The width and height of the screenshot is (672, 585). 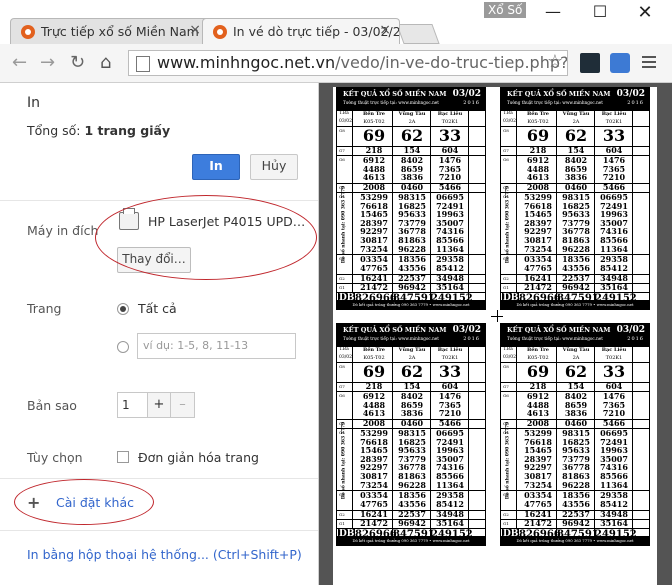 What do you see at coordinates (342, 150) in the screenshot?
I see `prize-label: G7` at bounding box center [342, 150].